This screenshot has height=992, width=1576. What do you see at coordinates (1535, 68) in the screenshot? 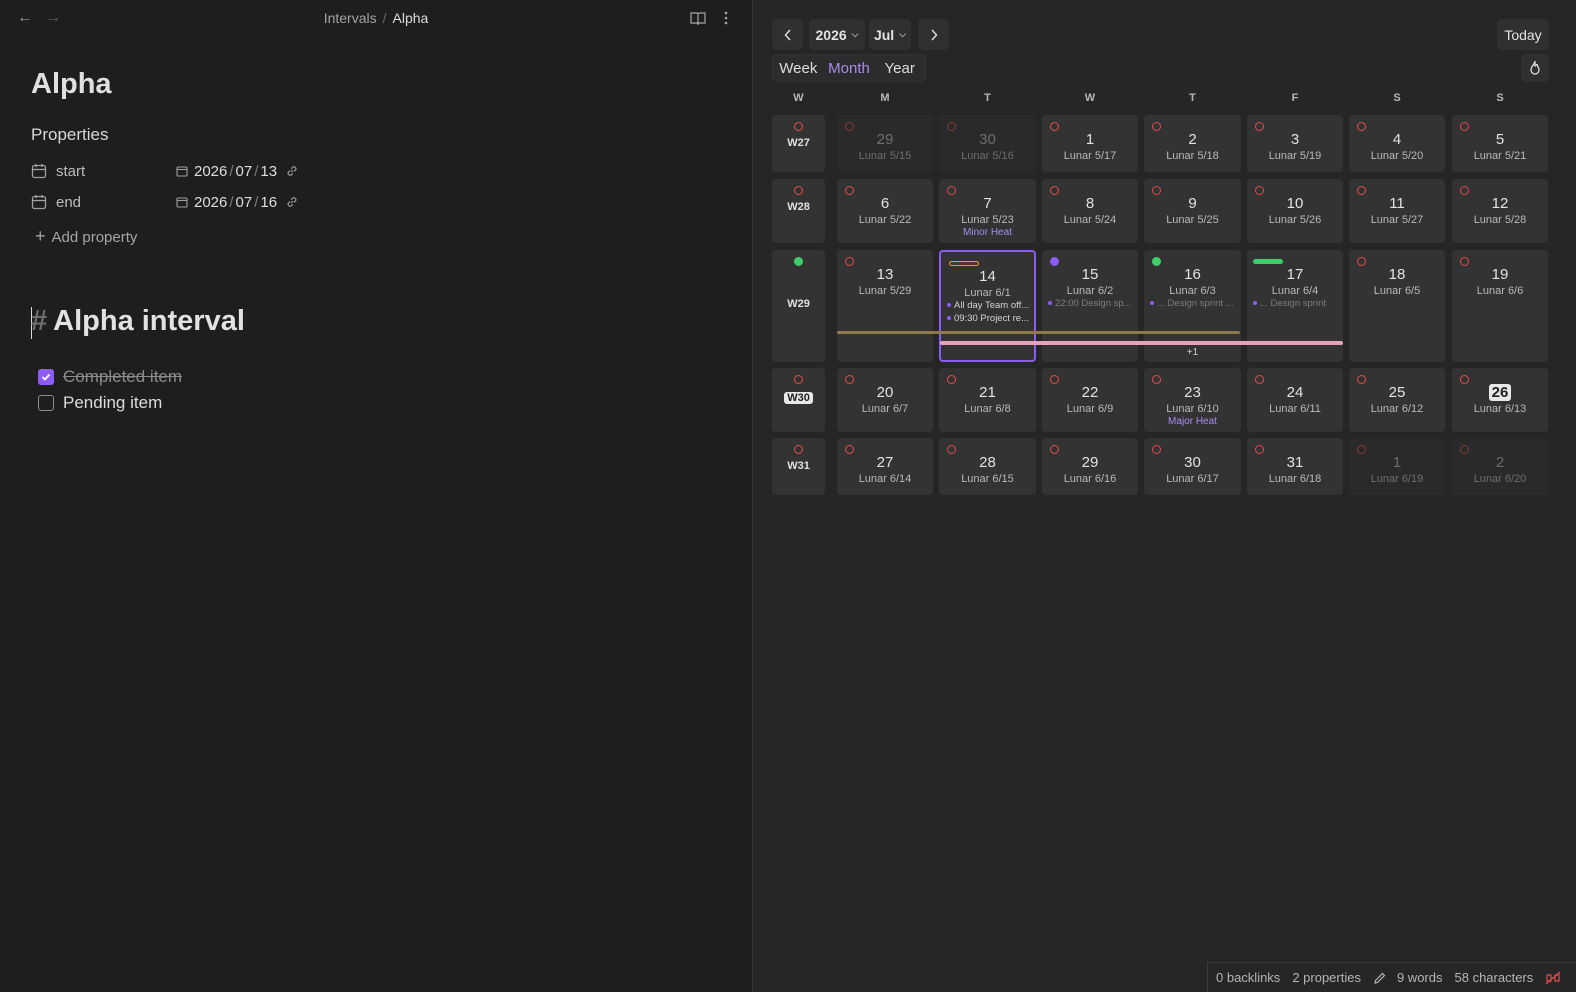
I see `flame-icon` at bounding box center [1535, 68].